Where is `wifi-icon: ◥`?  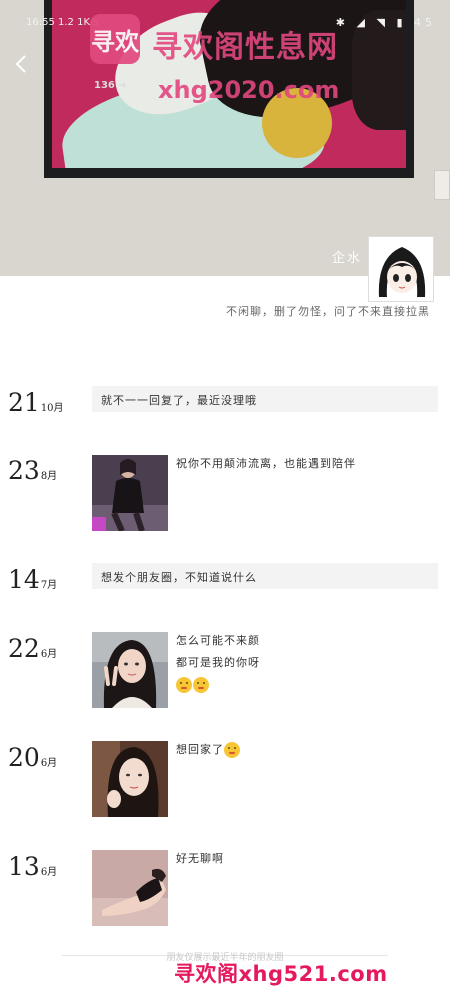
wifi-icon: ◥ is located at coordinates (382, 22).